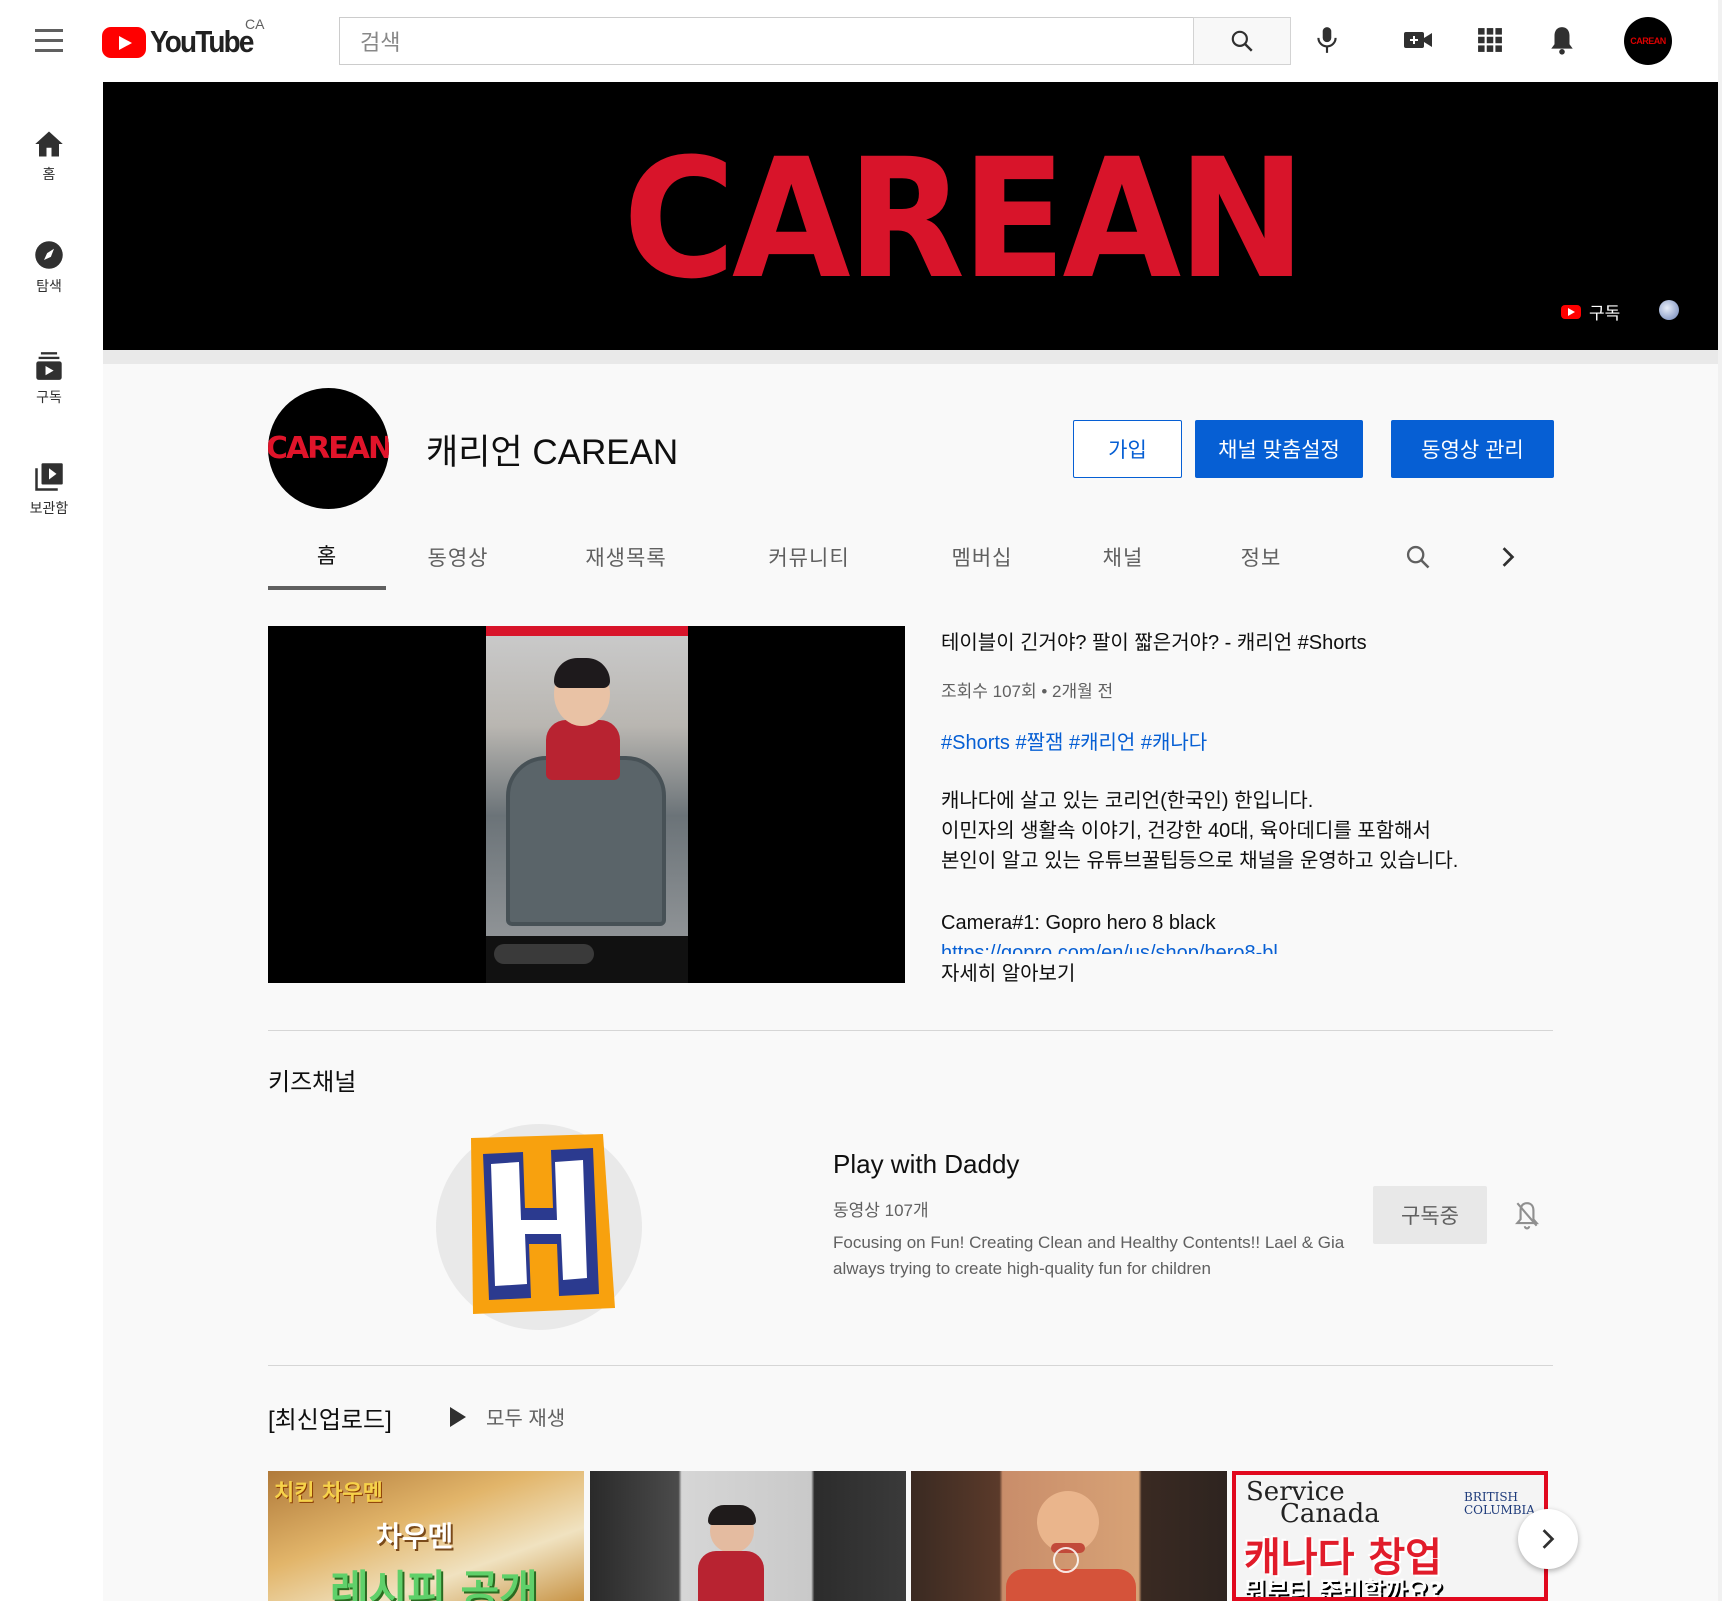  What do you see at coordinates (1562, 40) in the screenshot?
I see `notifications-bell-icon` at bounding box center [1562, 40].